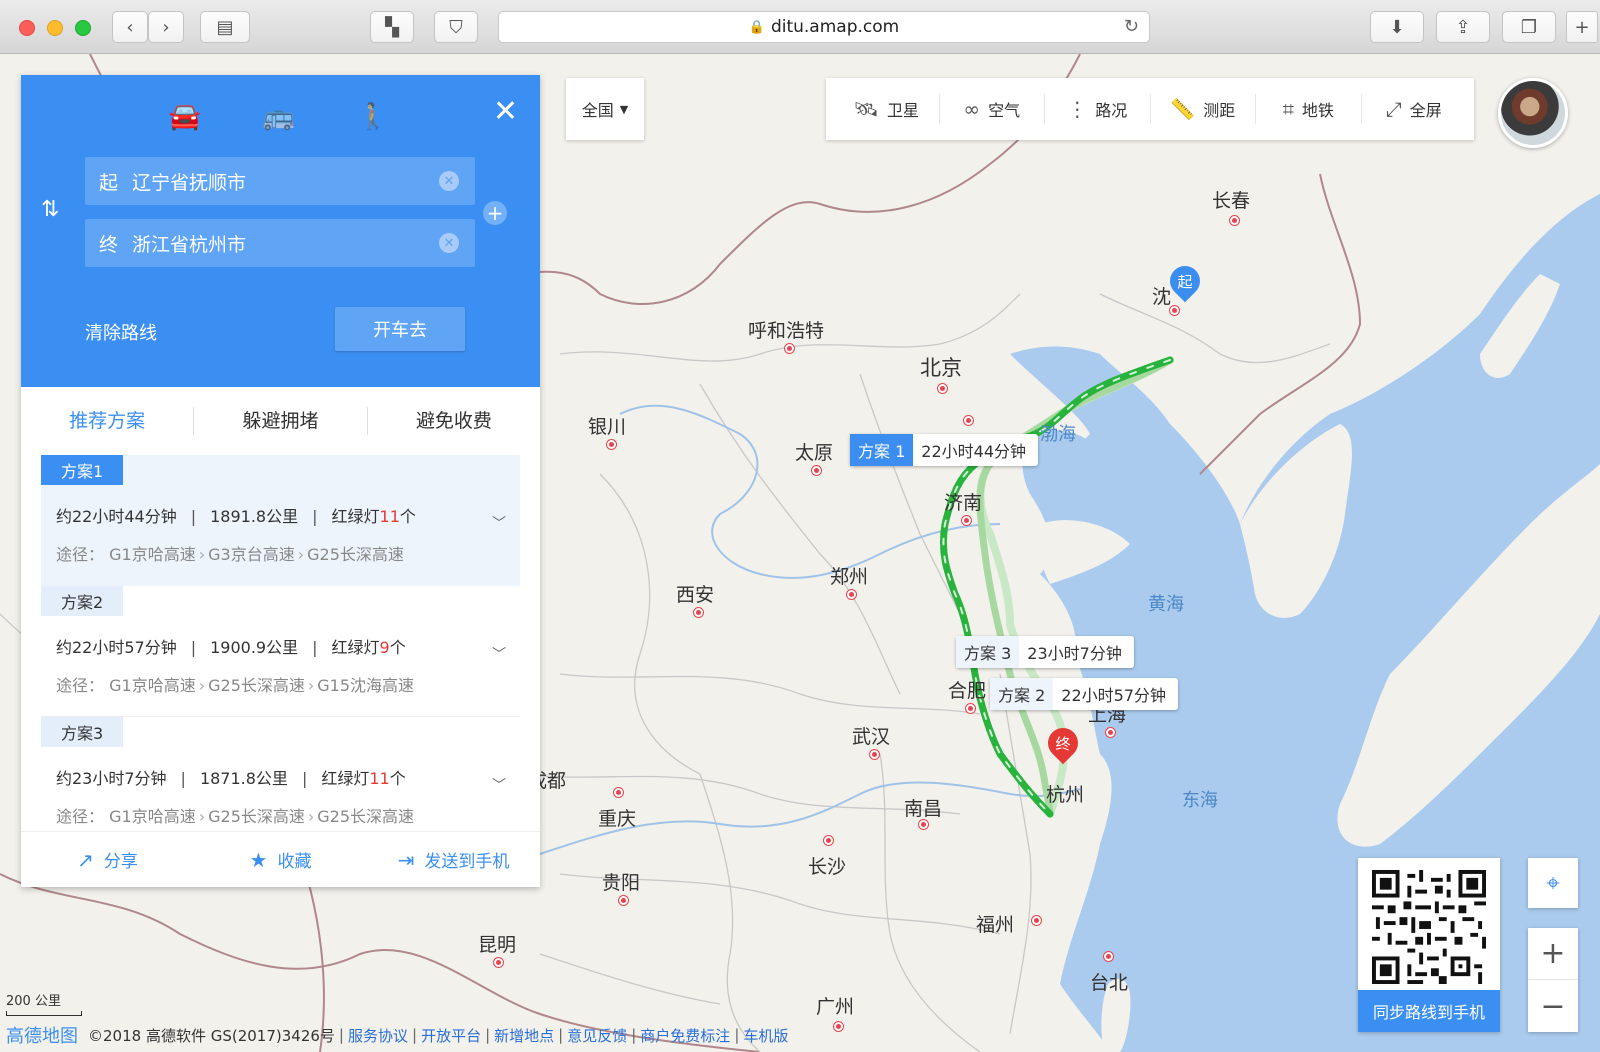 The image size is (1600, 1052). I want to click on sidebar-button: ▤, so click(225, 27).